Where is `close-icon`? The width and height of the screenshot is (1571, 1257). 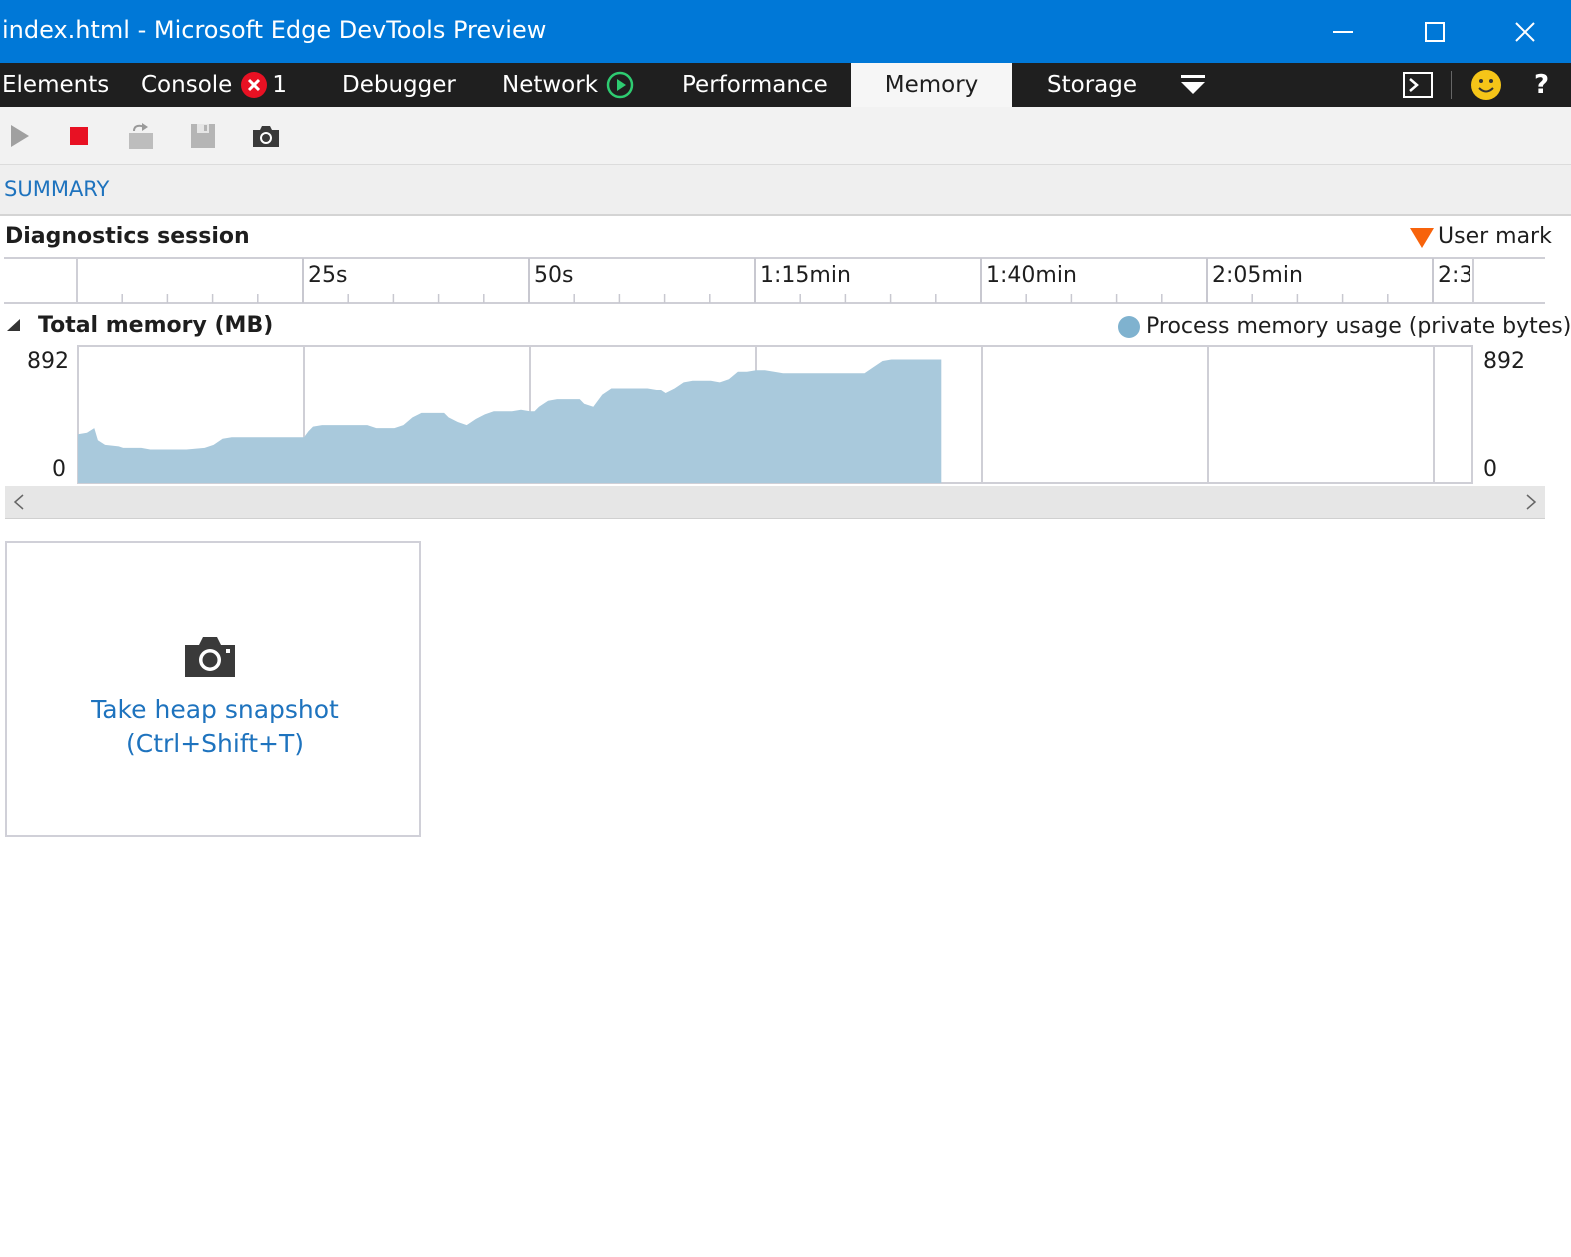 close-icon is located at coordinates (1525, 31).